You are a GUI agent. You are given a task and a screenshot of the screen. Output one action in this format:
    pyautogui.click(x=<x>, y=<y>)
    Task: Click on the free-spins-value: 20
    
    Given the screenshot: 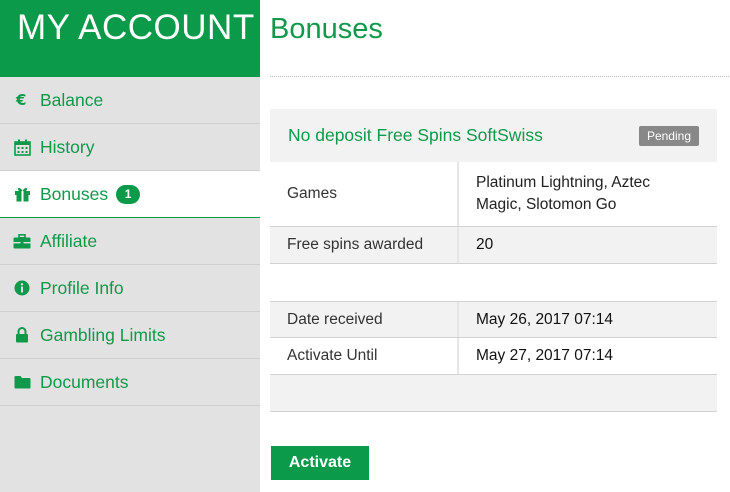 What is the action you would take?
    pyautogui.click(x=485, y=244)
    